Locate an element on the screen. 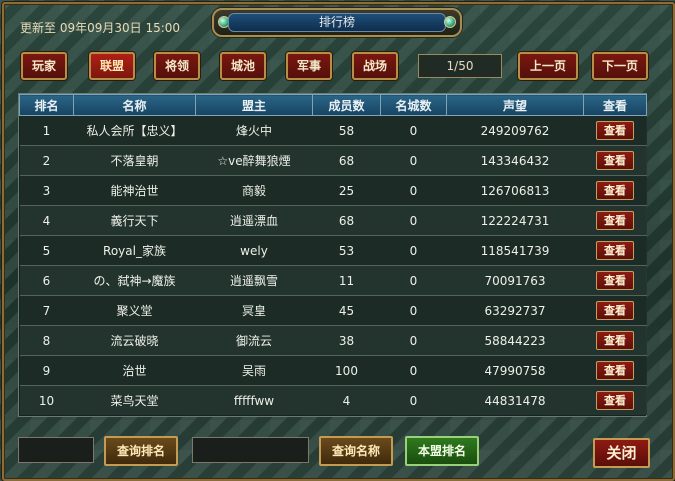  cell-rank: 5 is located at coordinates (46, 250).